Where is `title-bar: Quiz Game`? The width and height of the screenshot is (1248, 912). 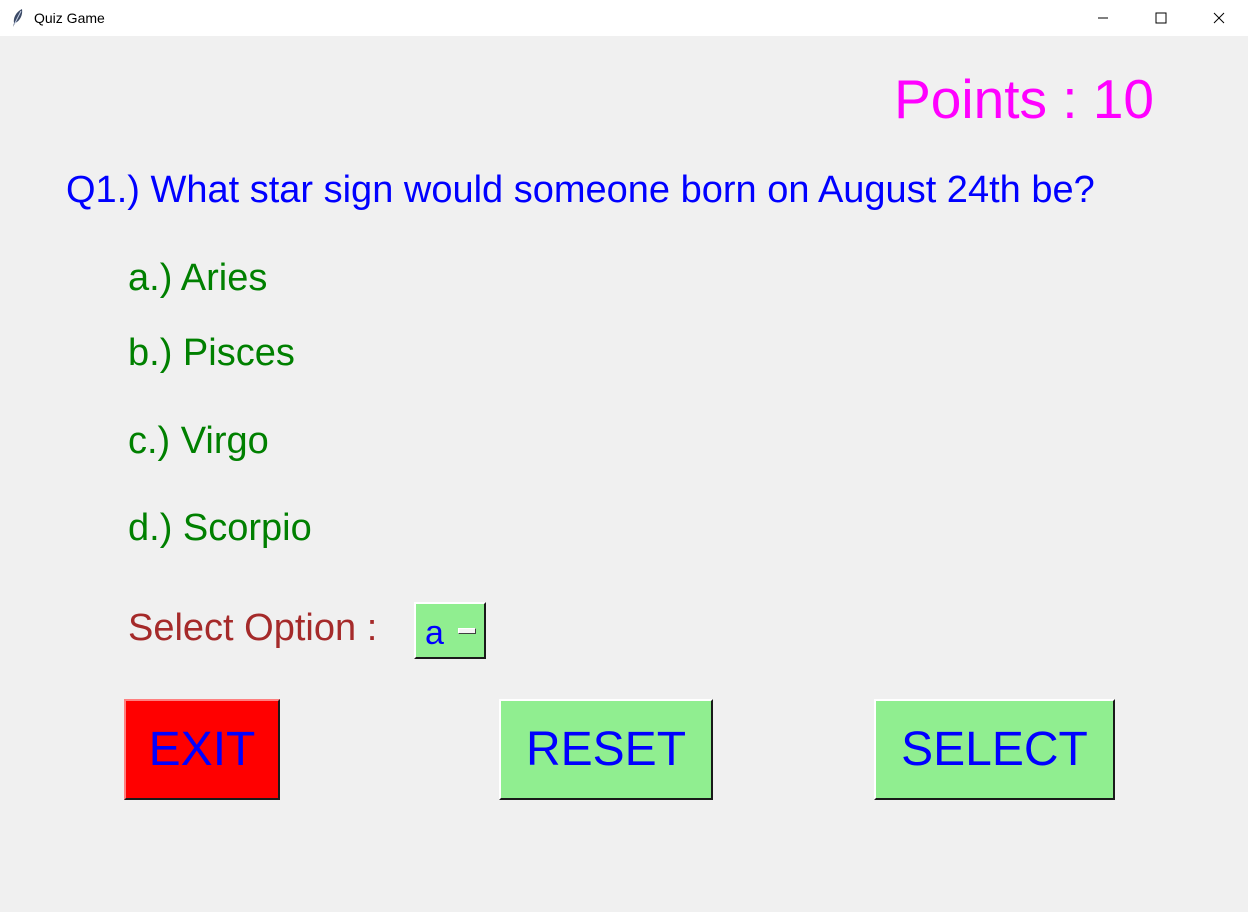 title-bar: Quiz Game is located at coordinates (624, 18).